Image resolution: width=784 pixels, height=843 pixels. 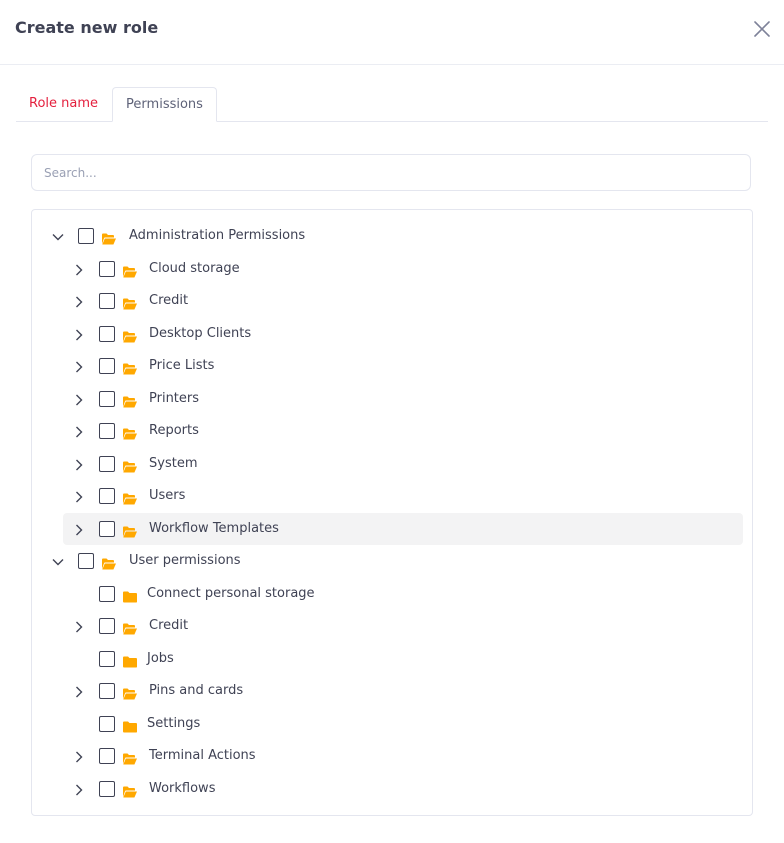 What do you see at coordinates (200, 333) in the screenshot?
I see `tree-node-label: Desktop Clients` at bounding box center [200, 333].